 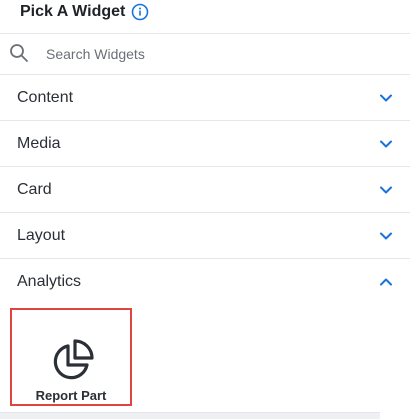 What do you see at coordinates (41, 235) in the screenshot?
I see `section-label: Layout` at bounding box center [41, 235].